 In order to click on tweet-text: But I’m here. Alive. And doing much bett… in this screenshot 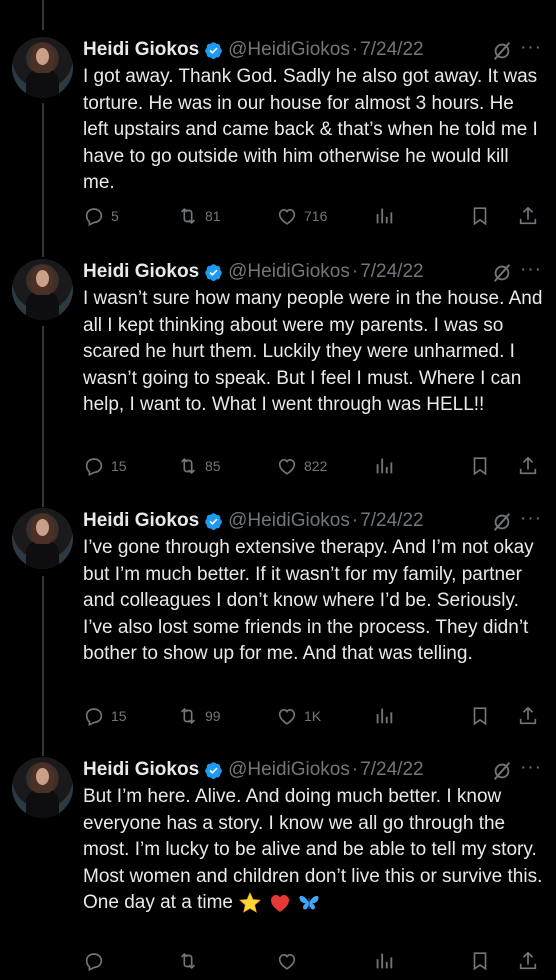, I will do `click(313, 850)`.